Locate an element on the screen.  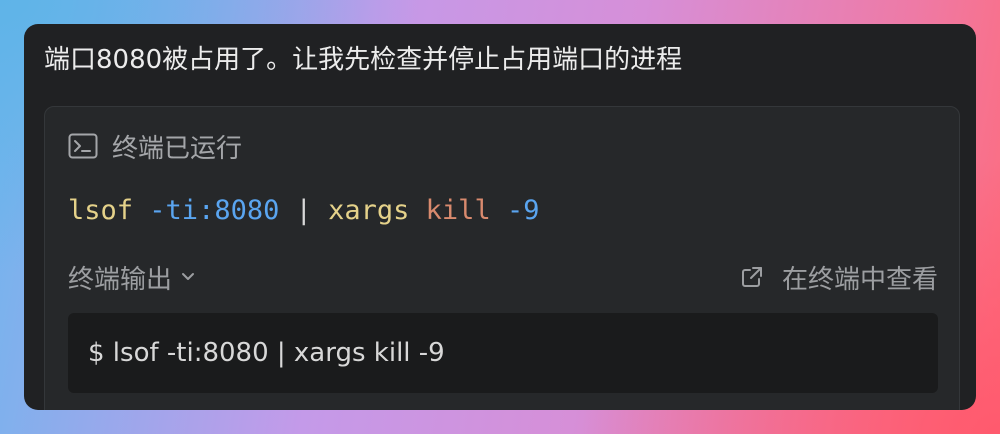
view-in-terminal-label: 在终端中查看 is located at coordinates (859, 279).